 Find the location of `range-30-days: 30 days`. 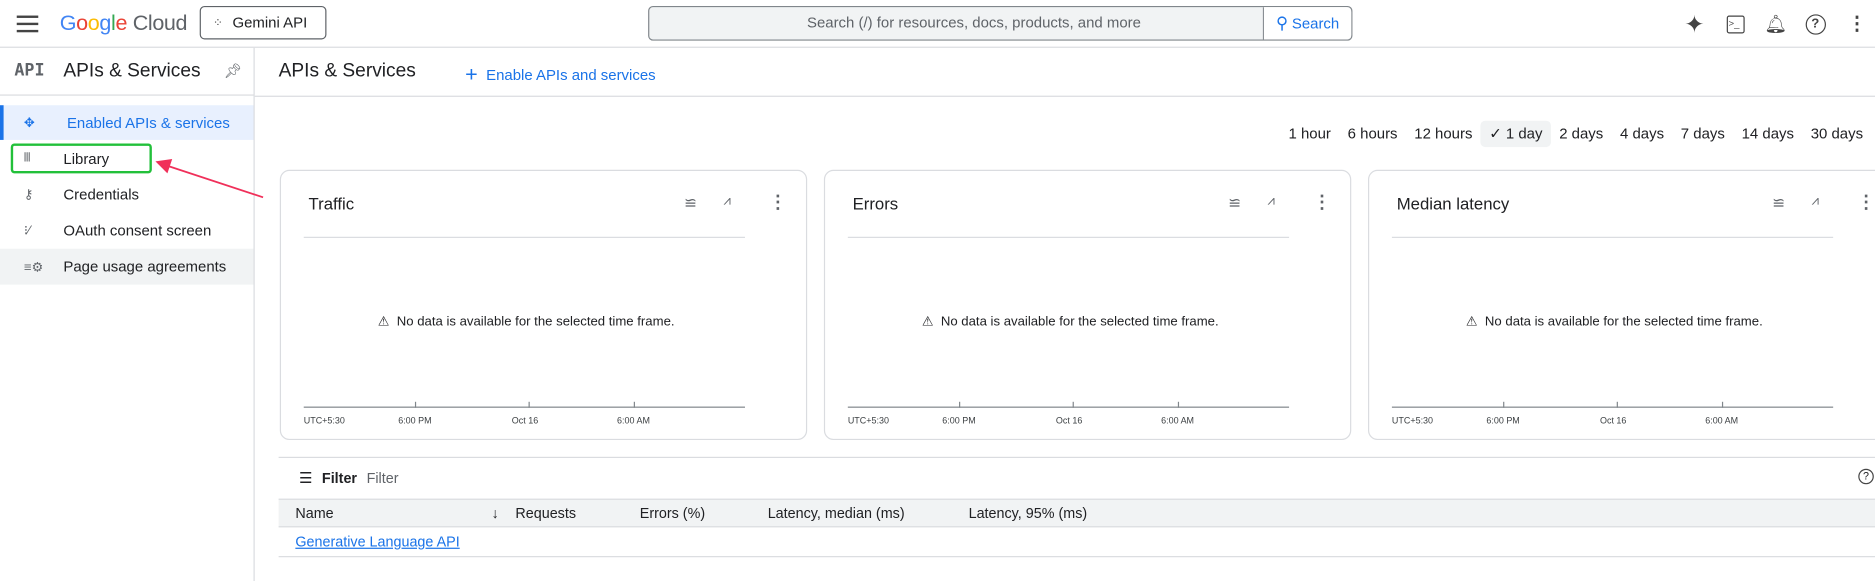

range-30-days: 30 days is located at coordinates (1836, 134).